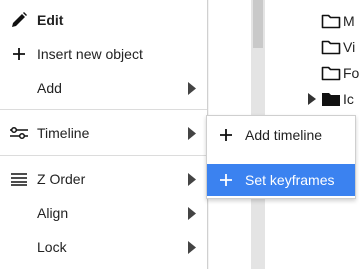  I want to click on lines-icon, so click(18, 179).